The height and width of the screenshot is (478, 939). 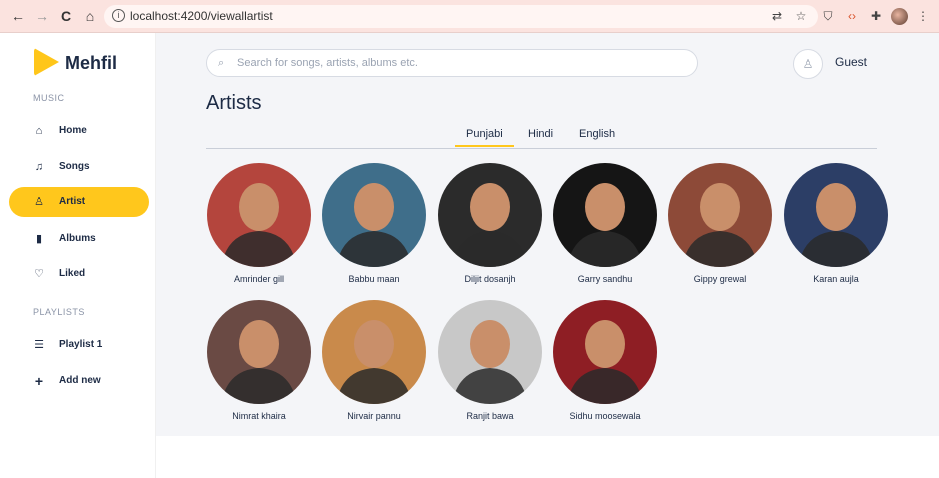 I want to click on artist-card: Nimrat khaira, so click(x=259, y=365).